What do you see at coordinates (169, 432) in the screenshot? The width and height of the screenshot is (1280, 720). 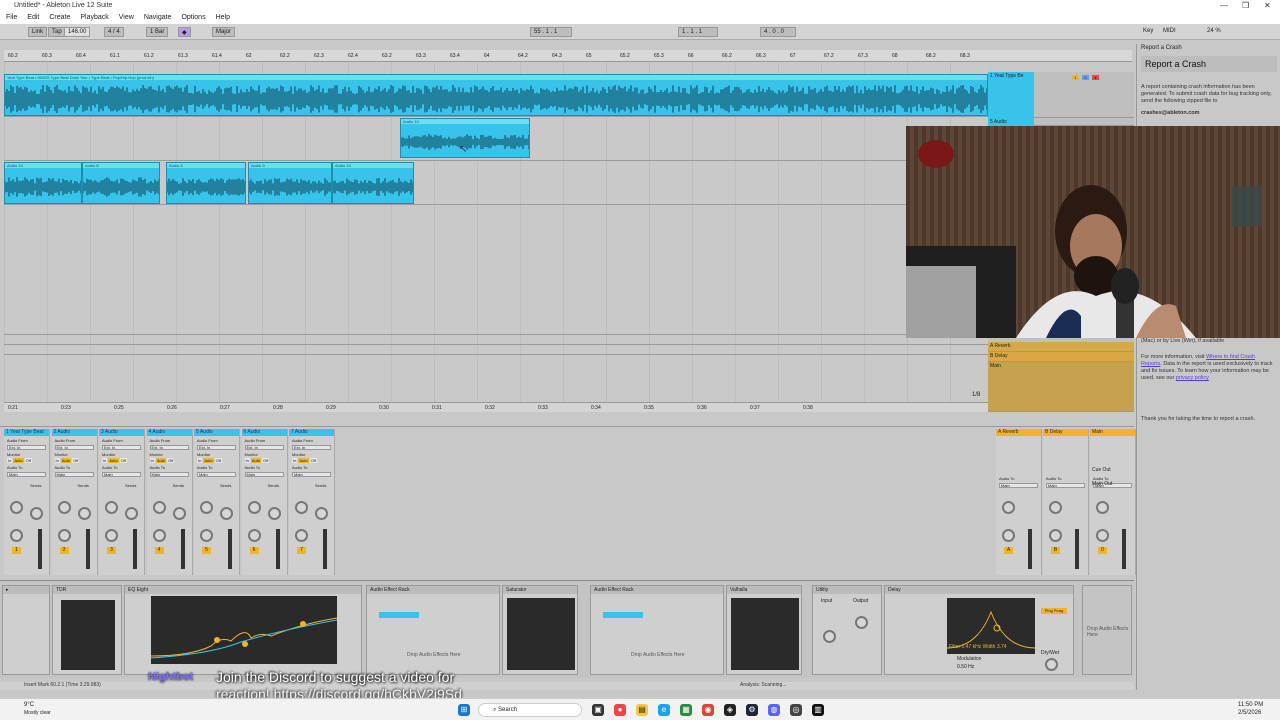 I see `strip-name: 4 Audio` at bounding box center [169, 432].